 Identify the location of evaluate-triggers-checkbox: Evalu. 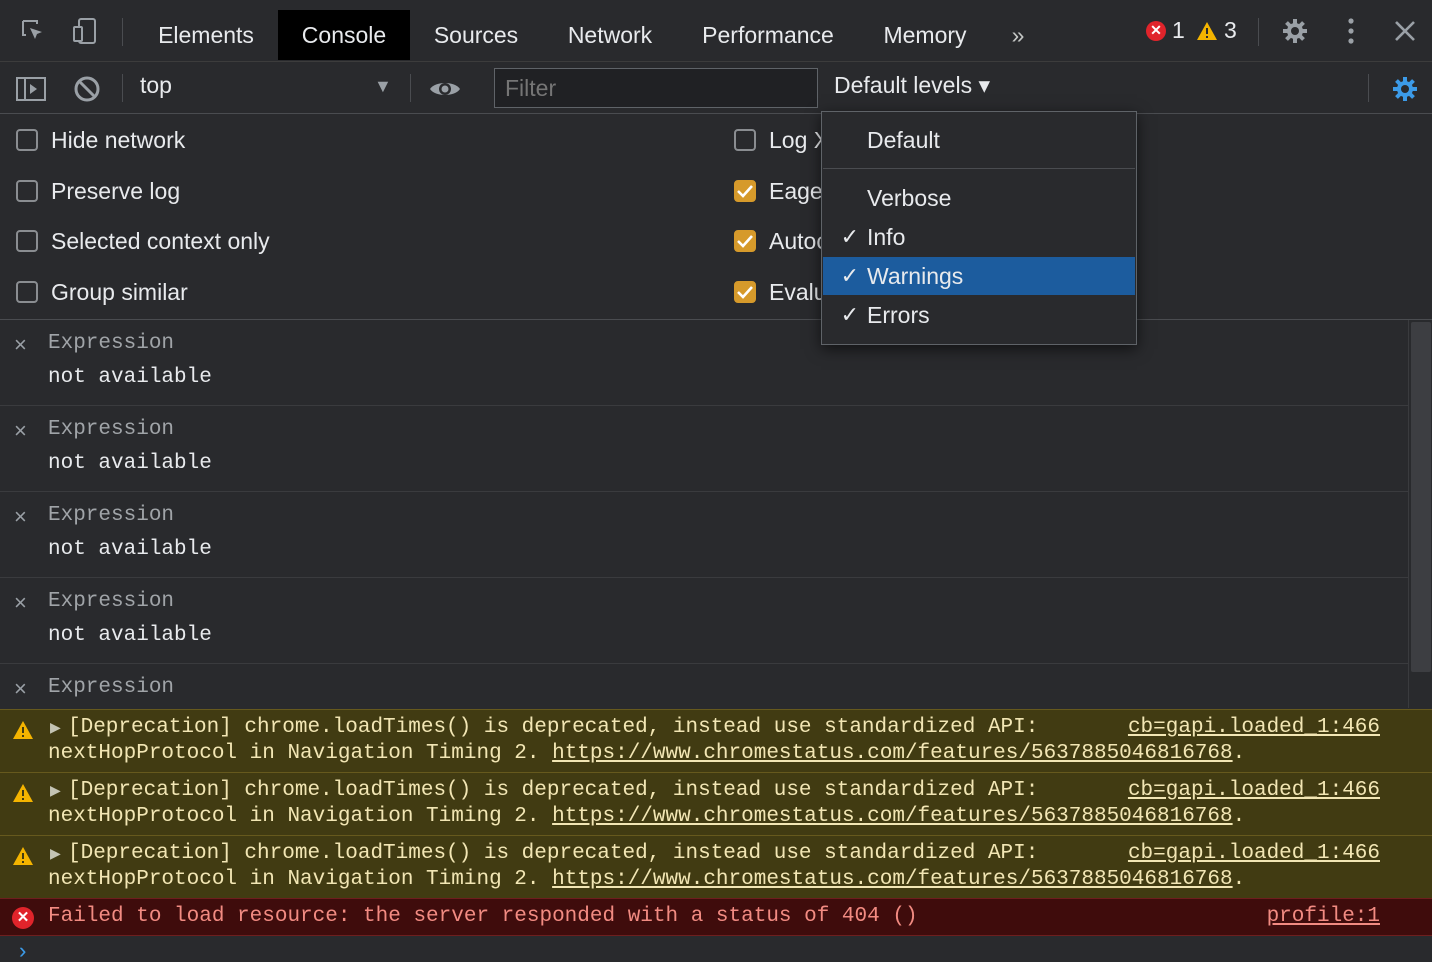
(780, 292).